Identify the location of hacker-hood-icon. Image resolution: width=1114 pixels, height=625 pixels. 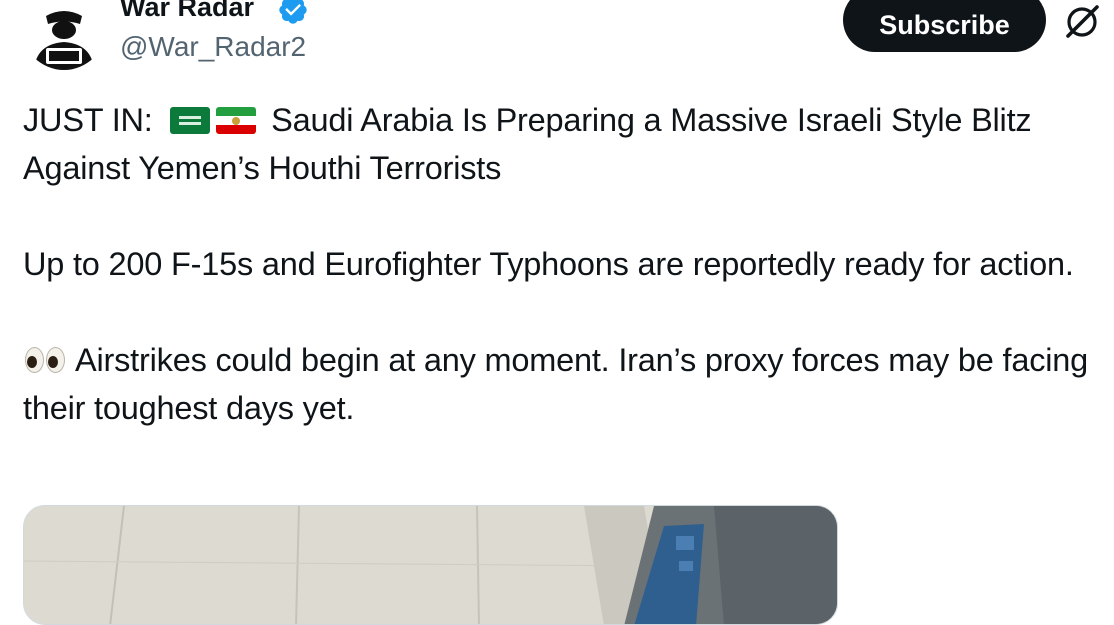
(64, 35).